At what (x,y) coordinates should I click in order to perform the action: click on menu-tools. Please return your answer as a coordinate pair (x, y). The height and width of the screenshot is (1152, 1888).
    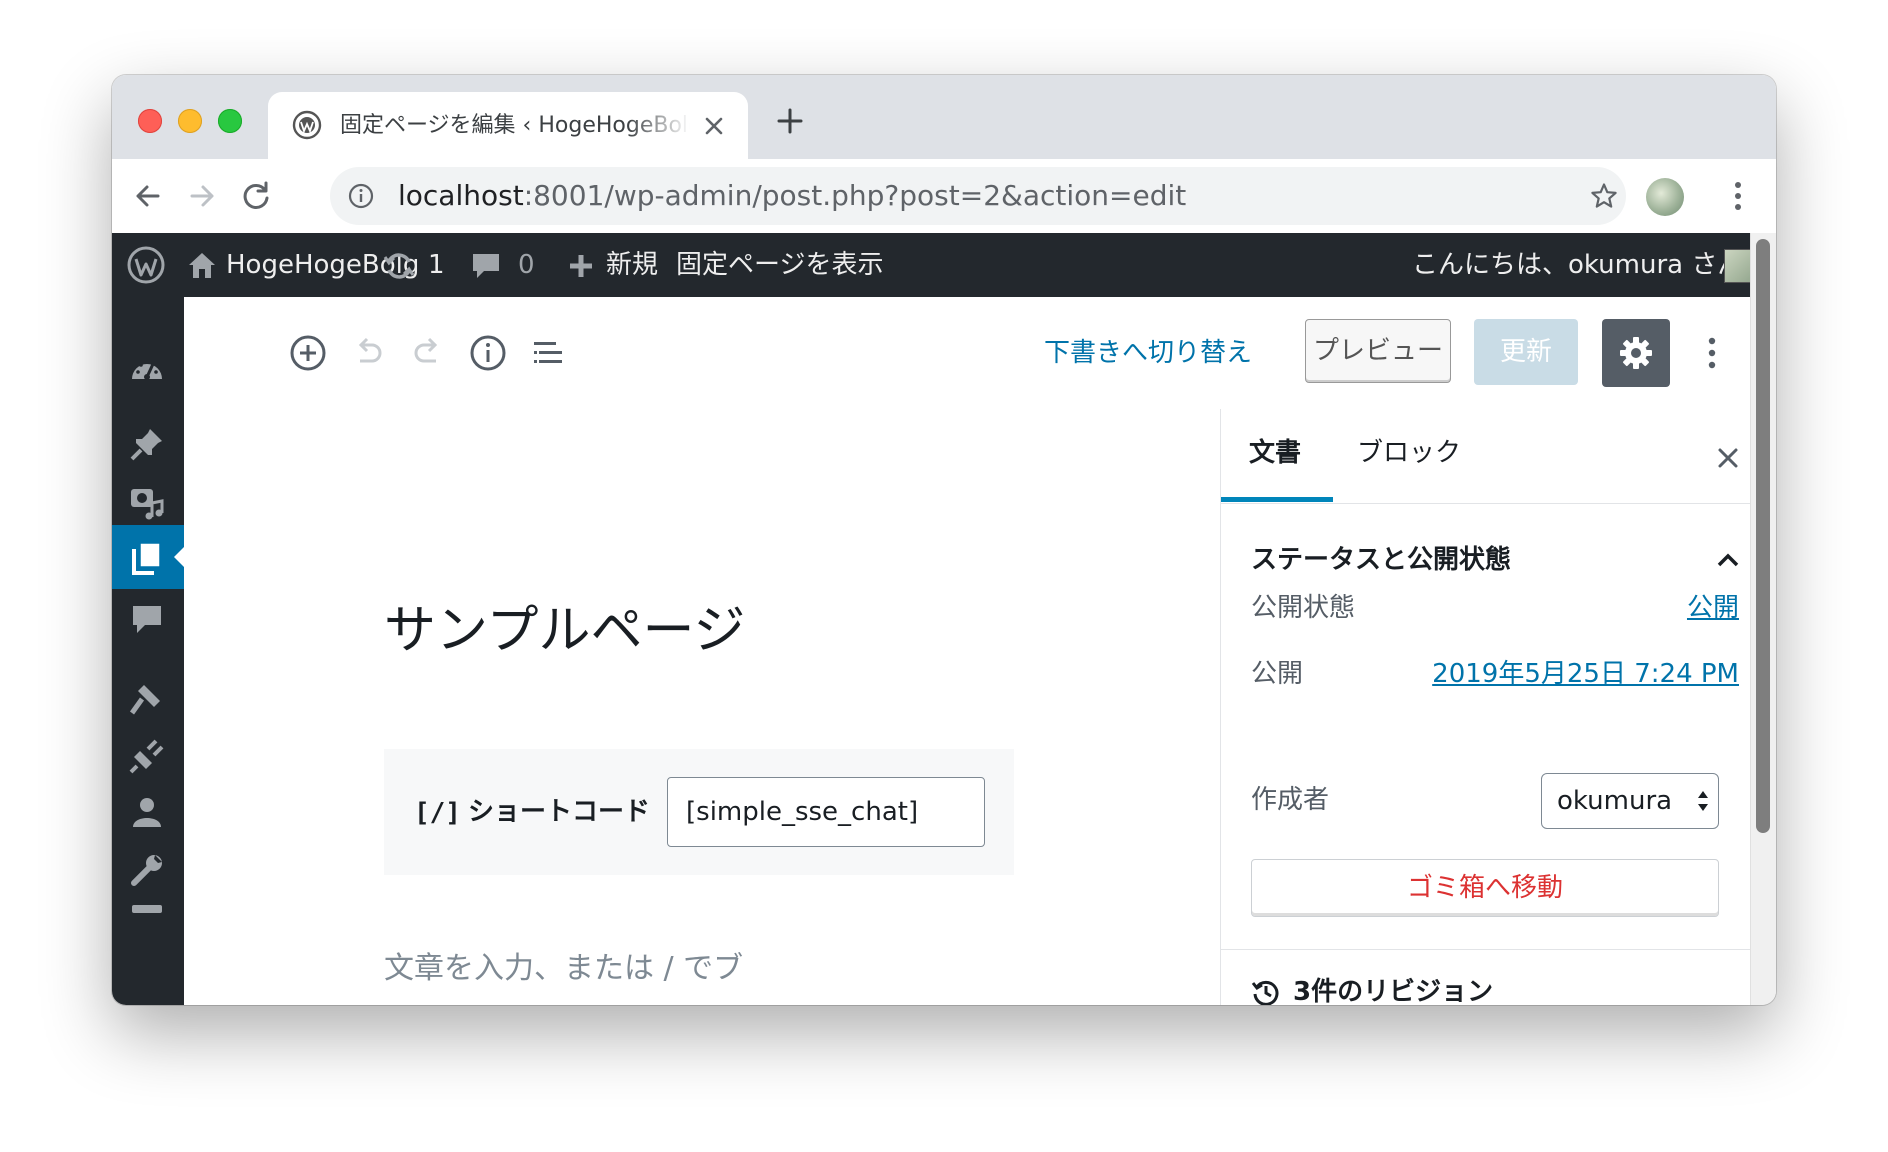
    Looking at the image, I should click on (148, 869).